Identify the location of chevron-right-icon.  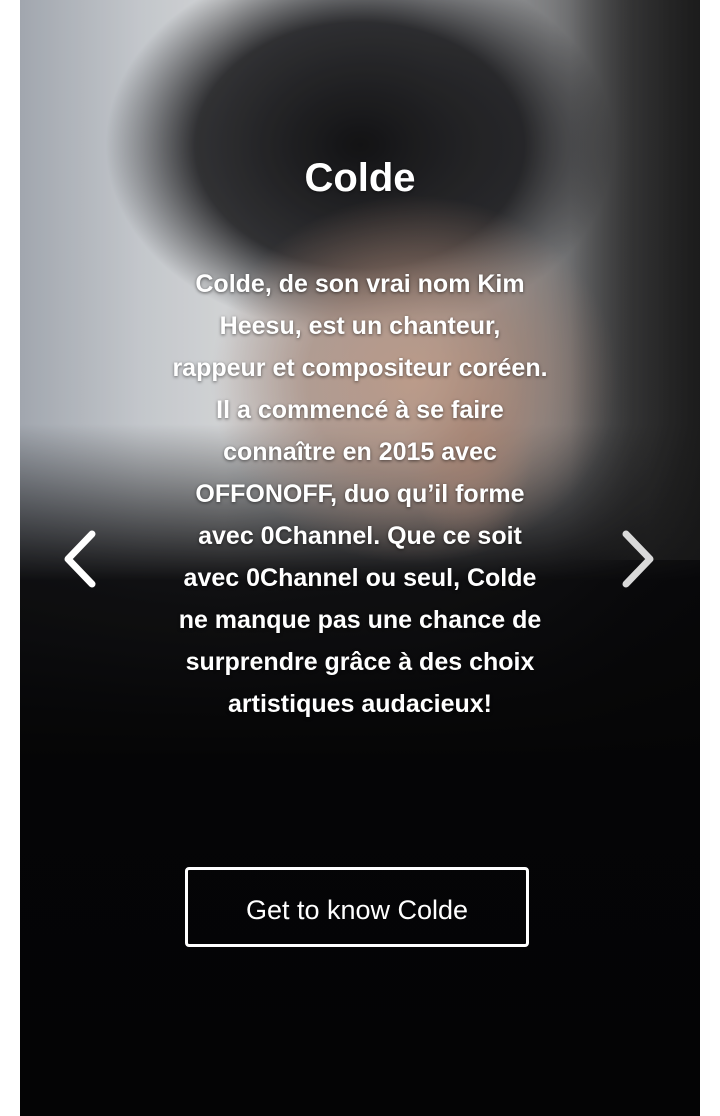
(637, 559).